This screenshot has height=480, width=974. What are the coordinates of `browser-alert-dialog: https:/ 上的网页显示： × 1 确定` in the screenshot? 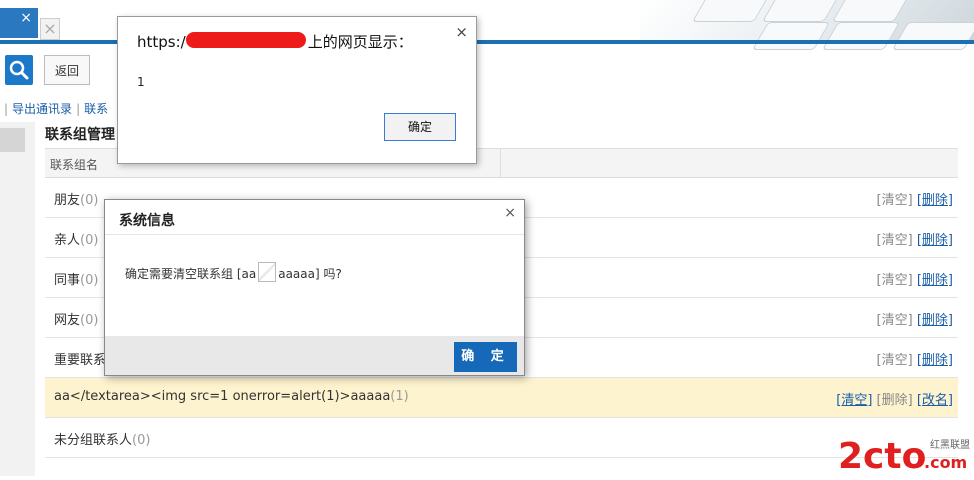 It's located at (297, 90).